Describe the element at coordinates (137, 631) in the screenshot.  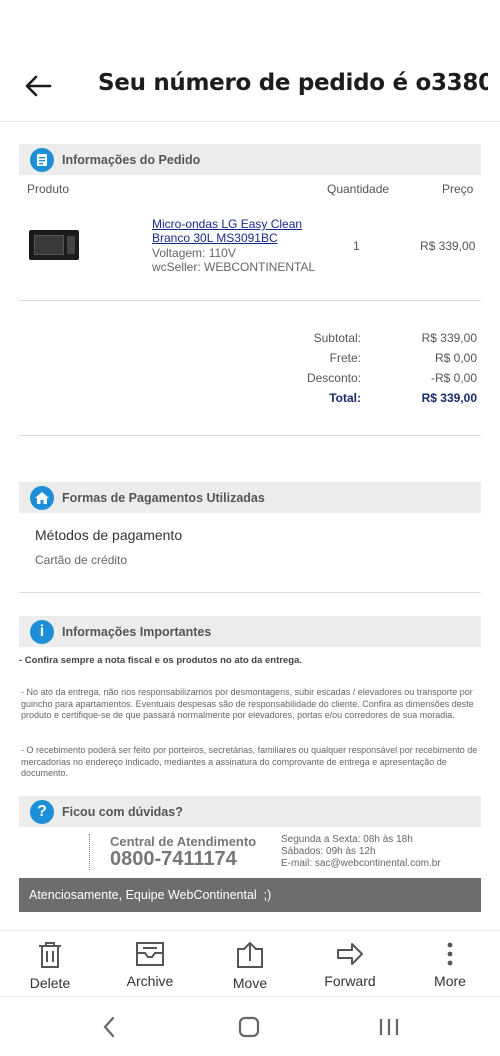
I see `section-title: Informações Importantes` at that location.